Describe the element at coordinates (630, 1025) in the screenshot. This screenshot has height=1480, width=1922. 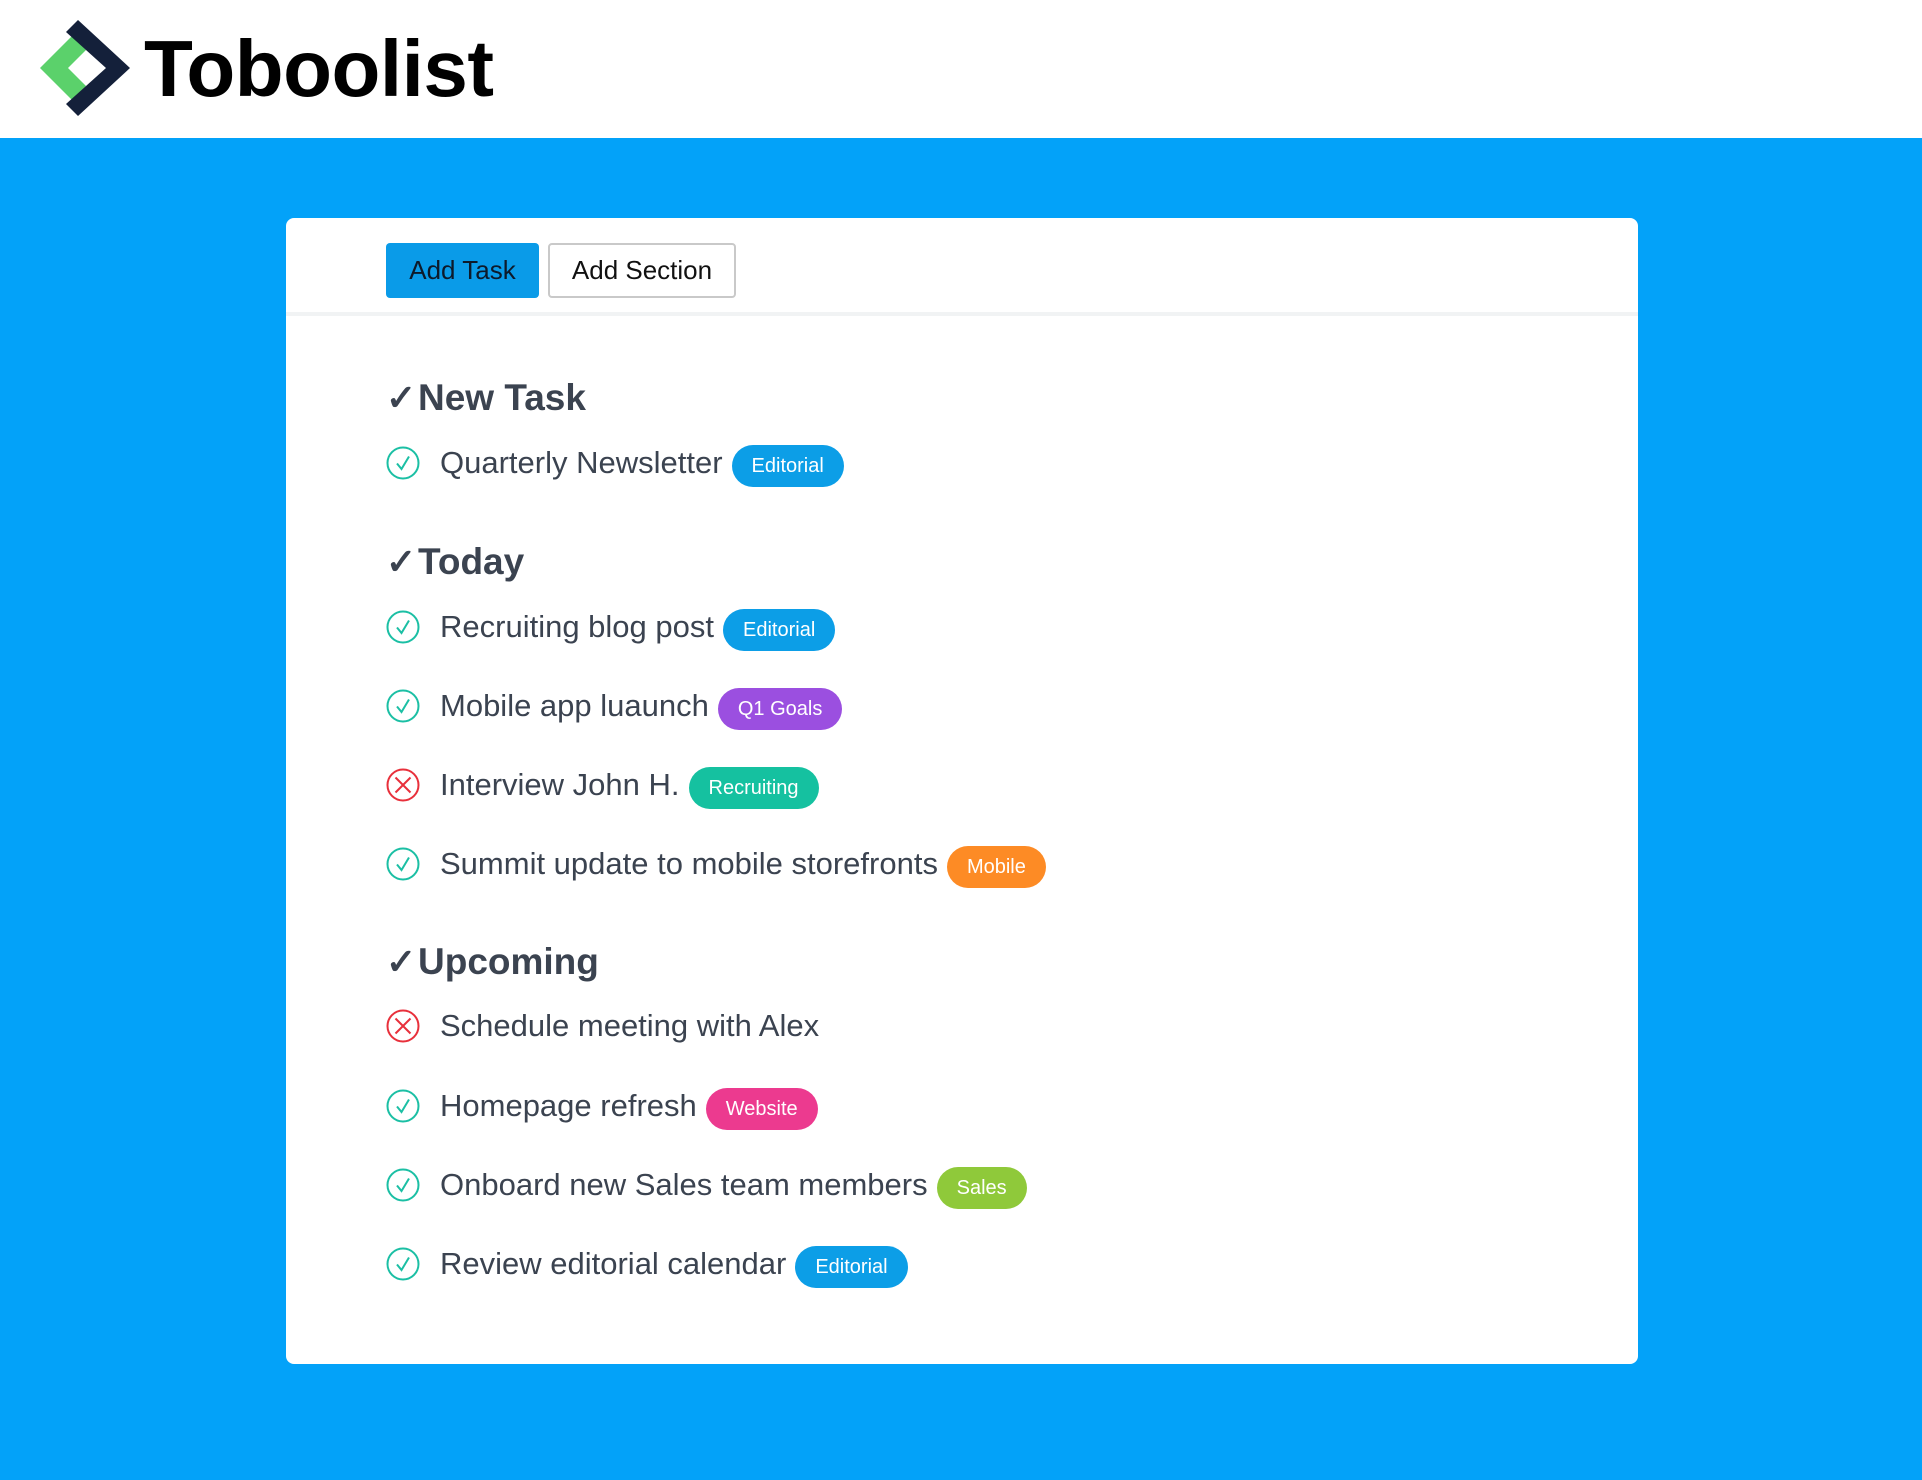
I see `task-title: Schedule meeting with Alex` at that location.